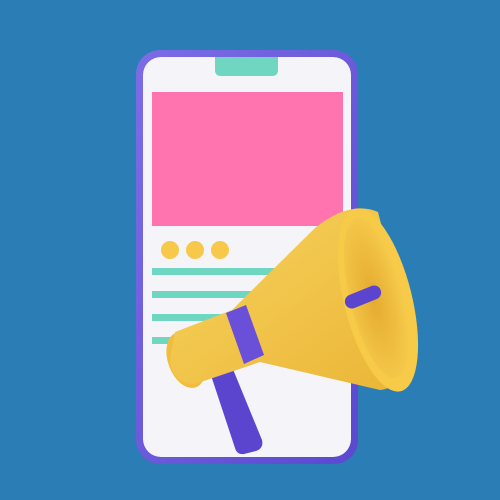 The height and width of the screenshot is (500, 500). I want to click on banner-image, so click(247, 159).